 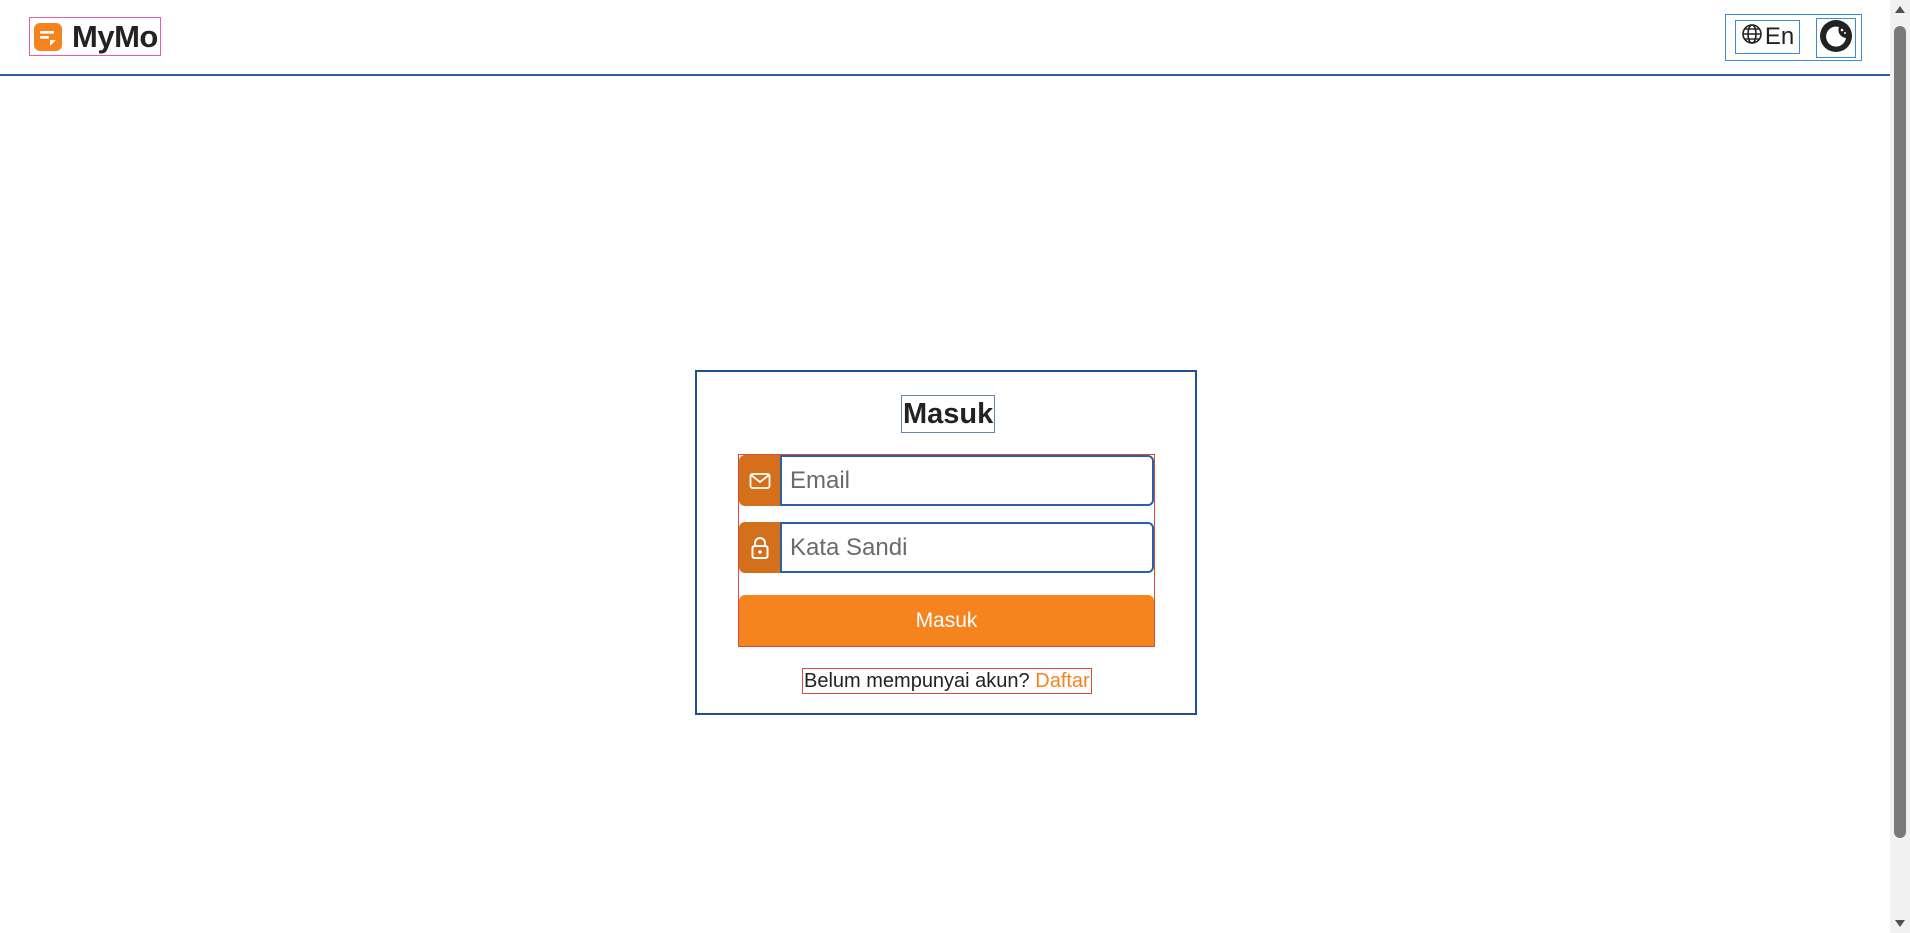 I want to click on password-field-group, so click(x=946, y=547).